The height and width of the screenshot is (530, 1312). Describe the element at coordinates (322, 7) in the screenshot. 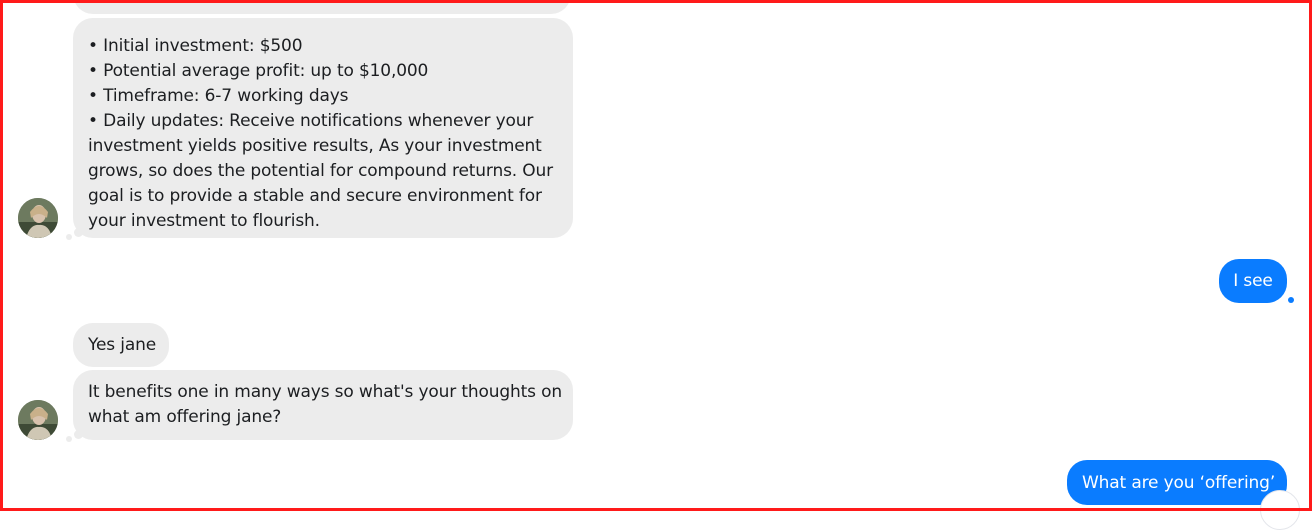

I see `previous-message-bubble` at that location.